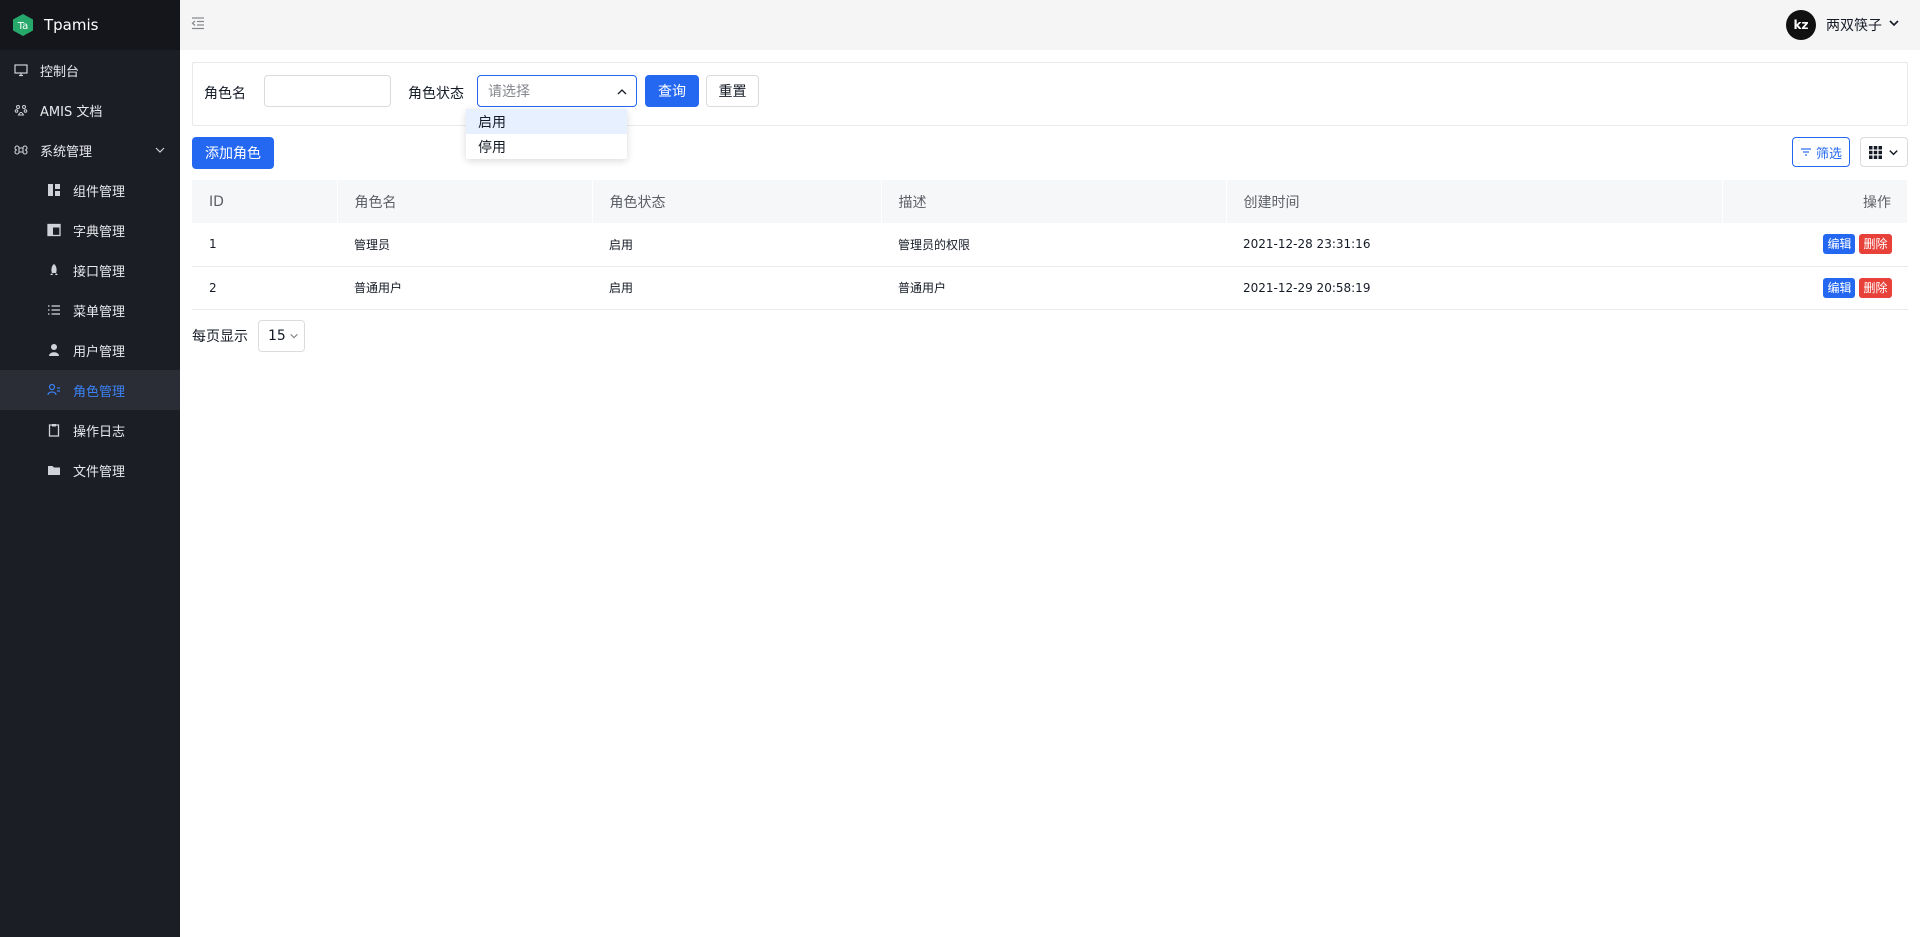 This screenshot has width=1920, height=937. Describe the element at coordinates (60, 72) in the screenshot. I see `sidebar-item-label: 控制台` at that location.